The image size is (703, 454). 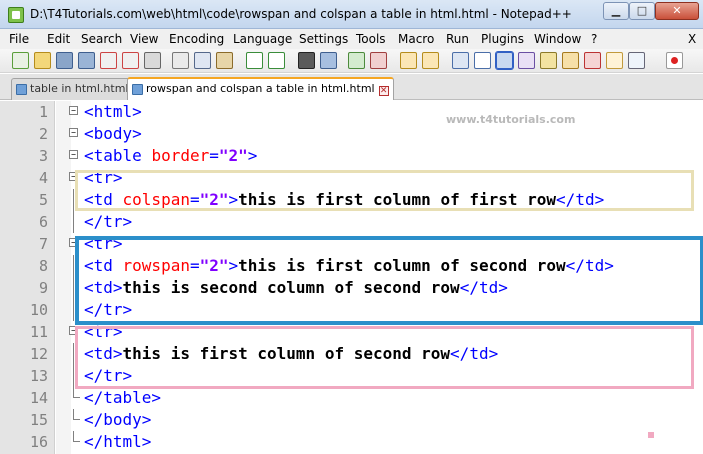 I want to click on redo-icon, so click(x=276, y=60).